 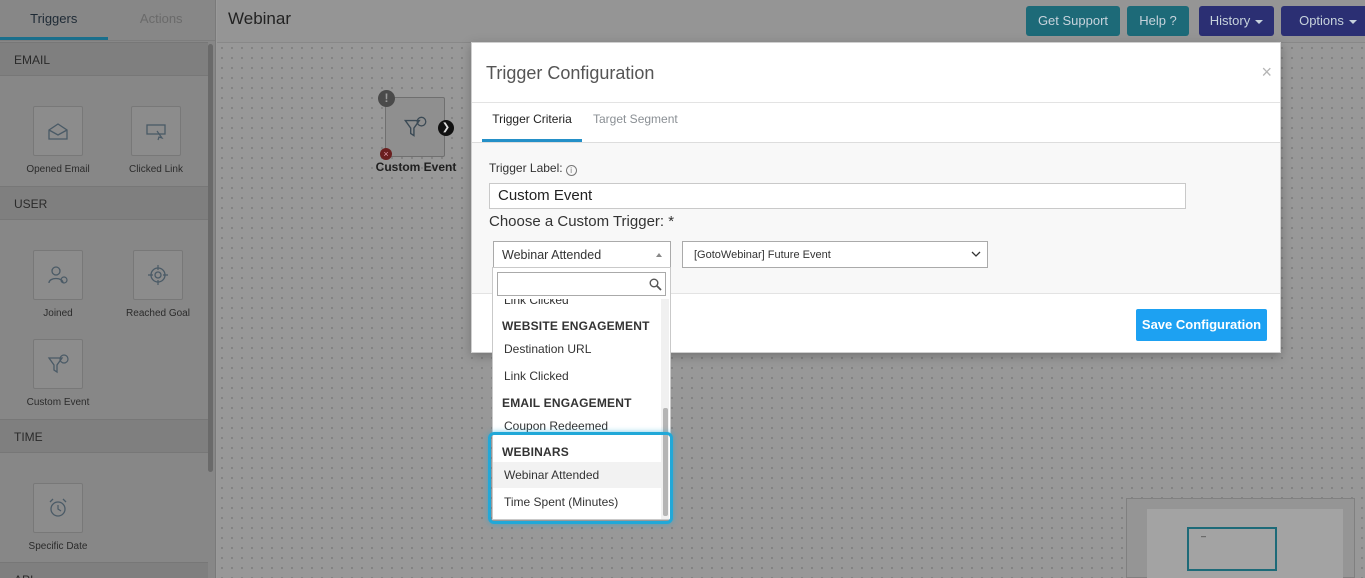 What do you see at coordinates (570, 73) in the screenshot?
I see `modal-title: Trigger Configuration` at bounding box center [570, 73].